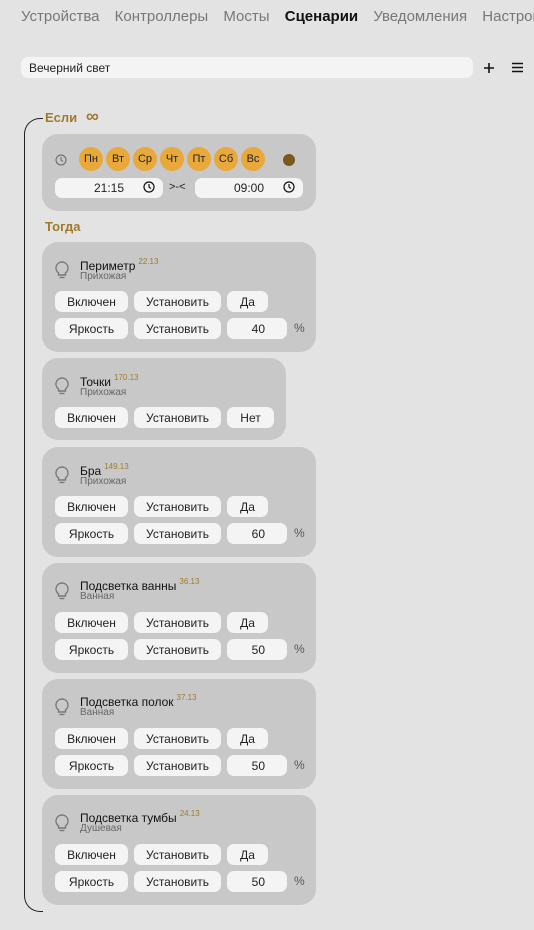 The image size is (534, 930). Describe the element at coordinates (289, 160) in the screenshot. I see `status-dot` at that location.